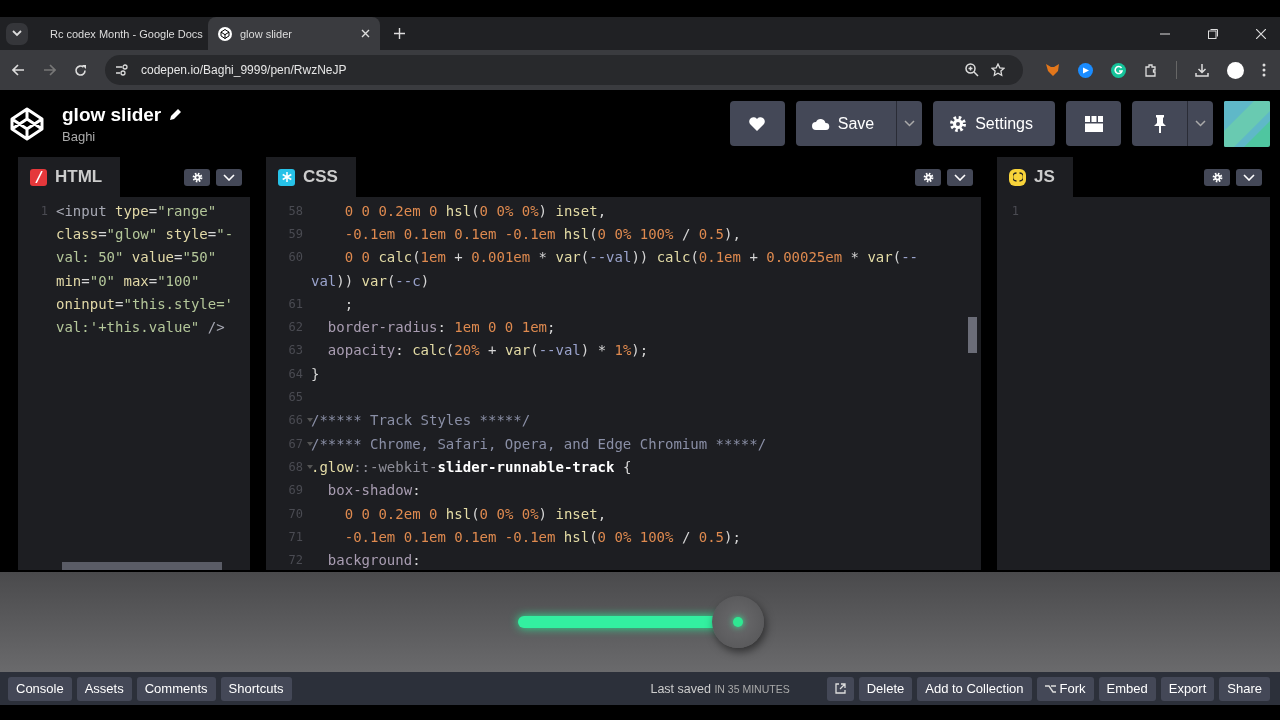 The image size is (1280, 720). Describe the element at coordinates (441, 327) in the screenshot. I see `code-line: border-radius: 1em 0 0 1em;` at that location.